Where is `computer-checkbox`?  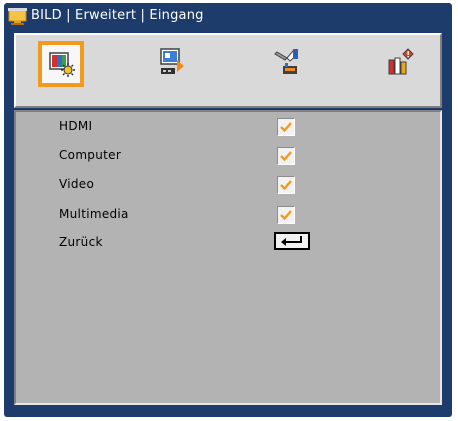
computer-checkbox is located at coordinates (286, 156).